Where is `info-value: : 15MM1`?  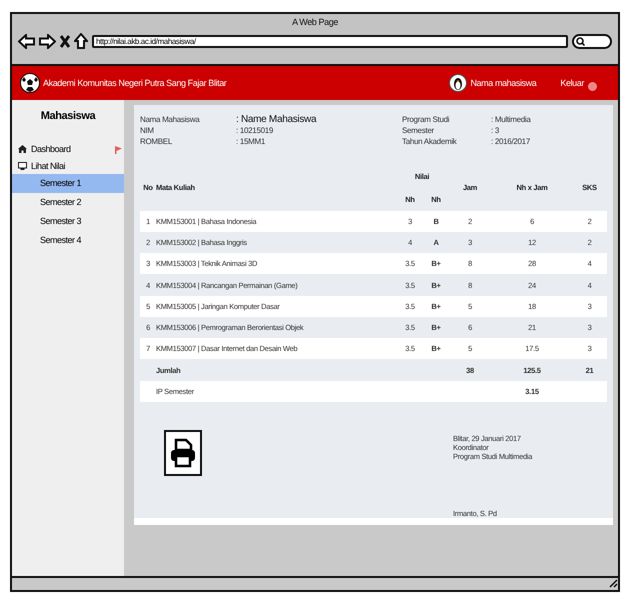
info-value: : 15MM1 is located at coordinates (251, 142).